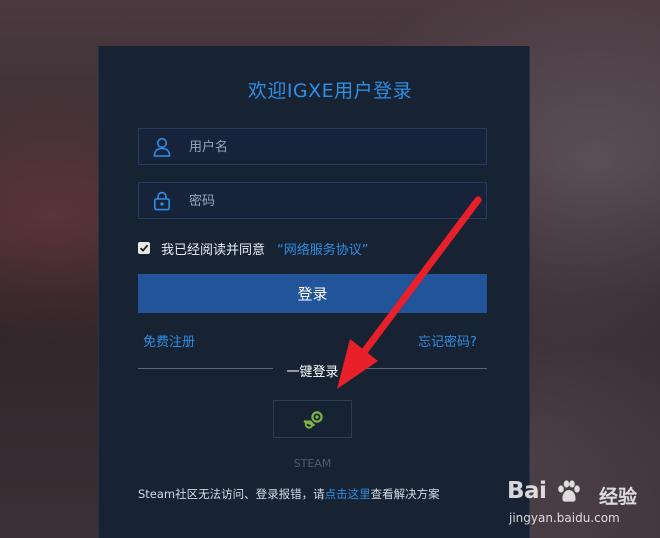 The height and width of the screenshot is (538, 660). I want to click on lock-icon, so click(162, 201).